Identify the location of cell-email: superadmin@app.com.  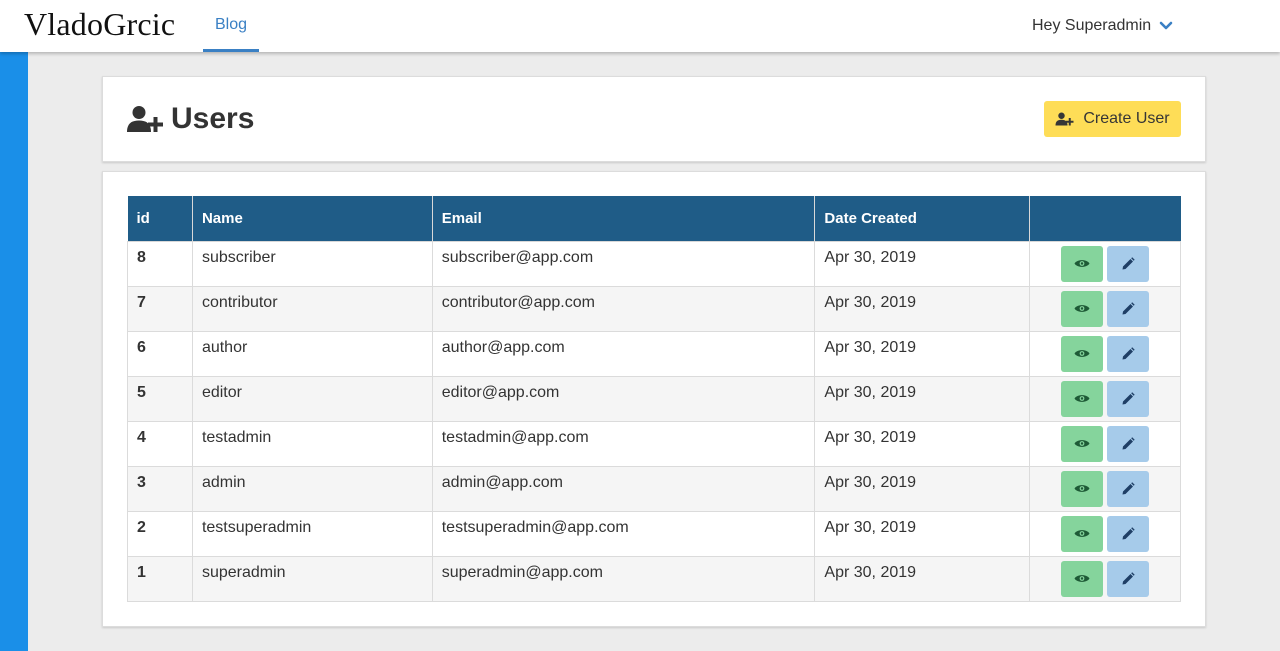
(623, 578).